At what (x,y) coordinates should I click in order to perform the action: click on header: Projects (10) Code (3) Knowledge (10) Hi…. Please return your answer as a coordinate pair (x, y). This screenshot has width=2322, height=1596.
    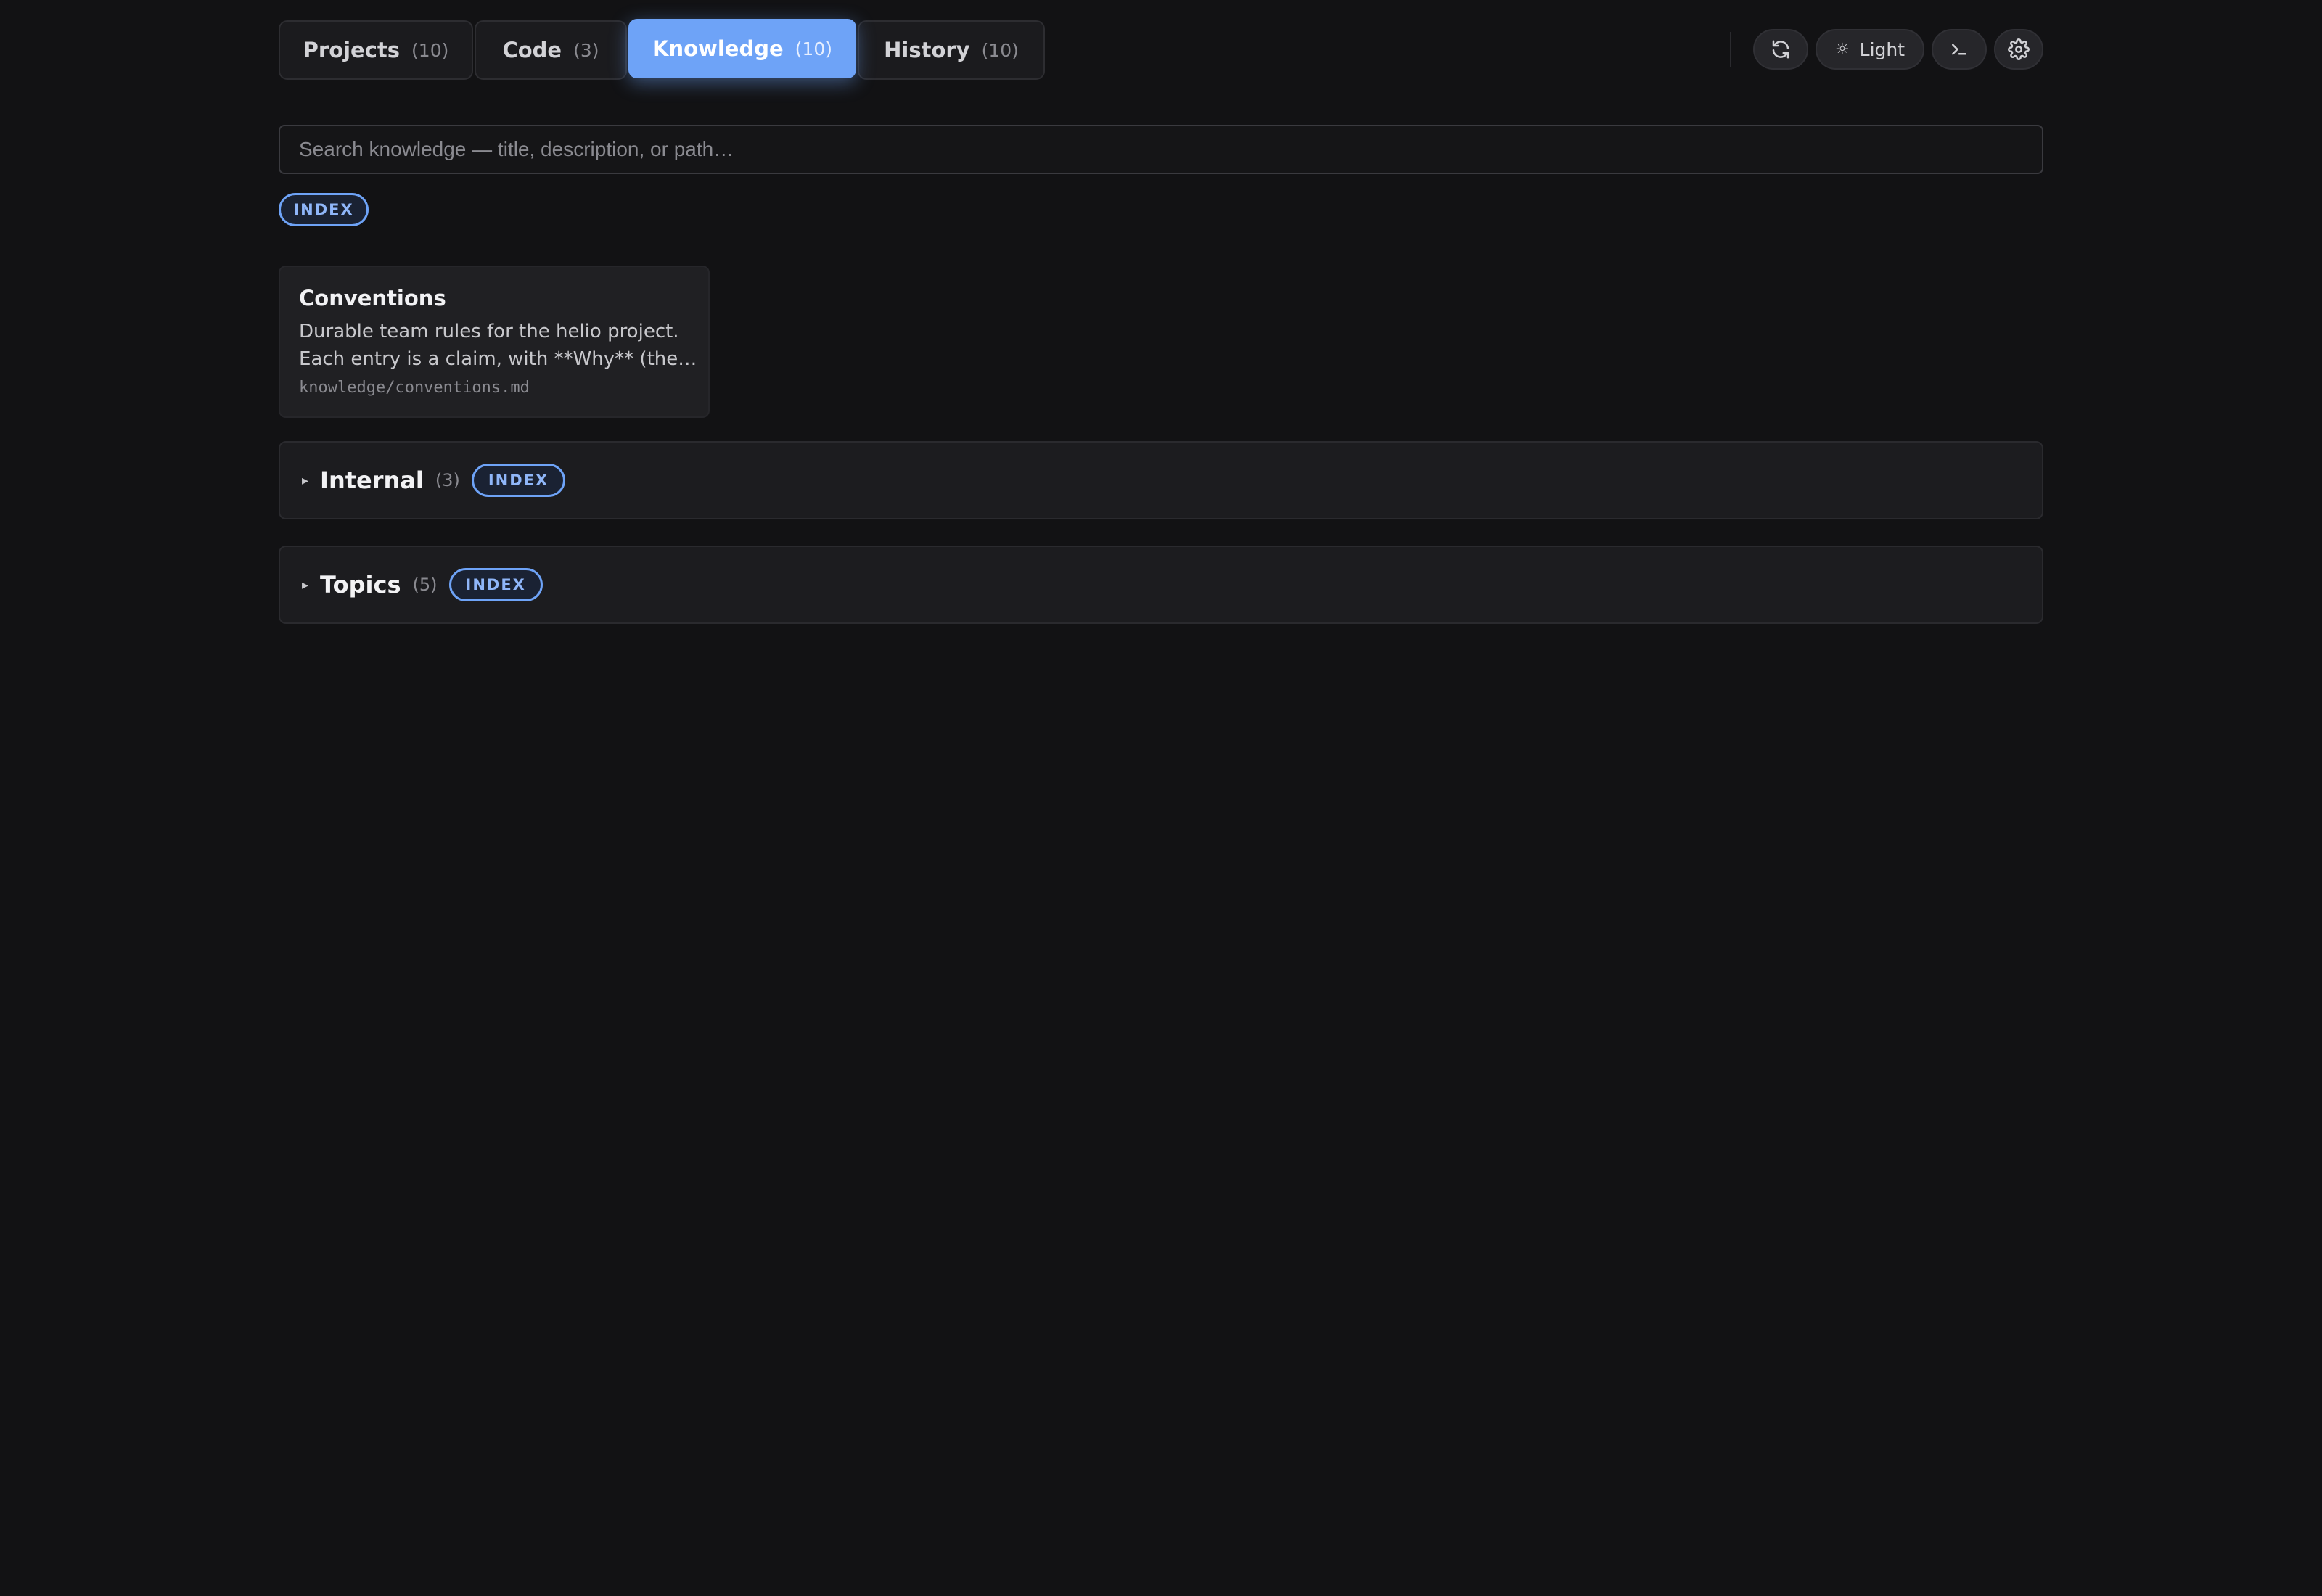
    Looking at the image, I should click on (1161, 50).